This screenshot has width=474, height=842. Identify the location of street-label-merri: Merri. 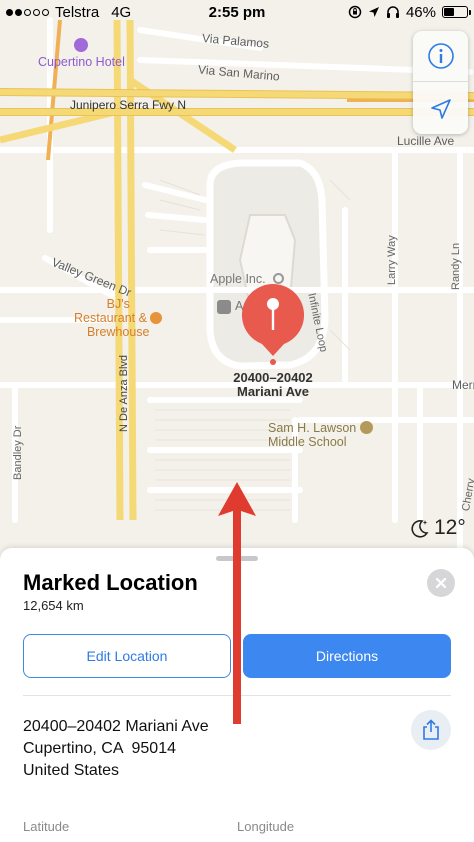
(463, 385).